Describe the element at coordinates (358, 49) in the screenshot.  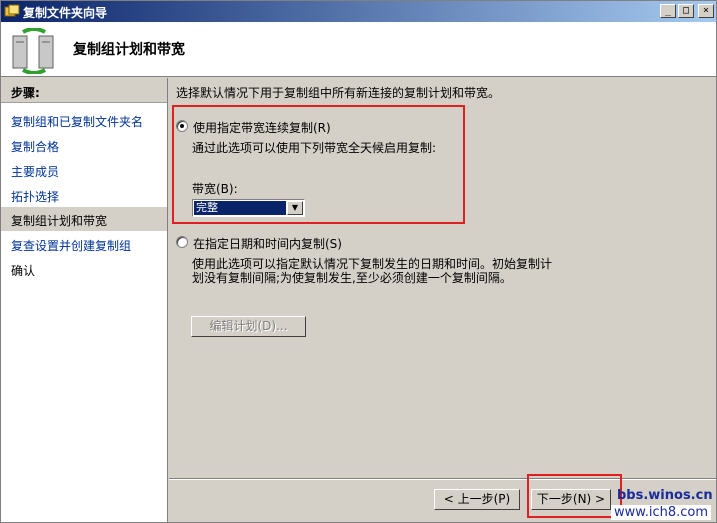
I see `wizard-header: 复制组计划和带宽` at that location.